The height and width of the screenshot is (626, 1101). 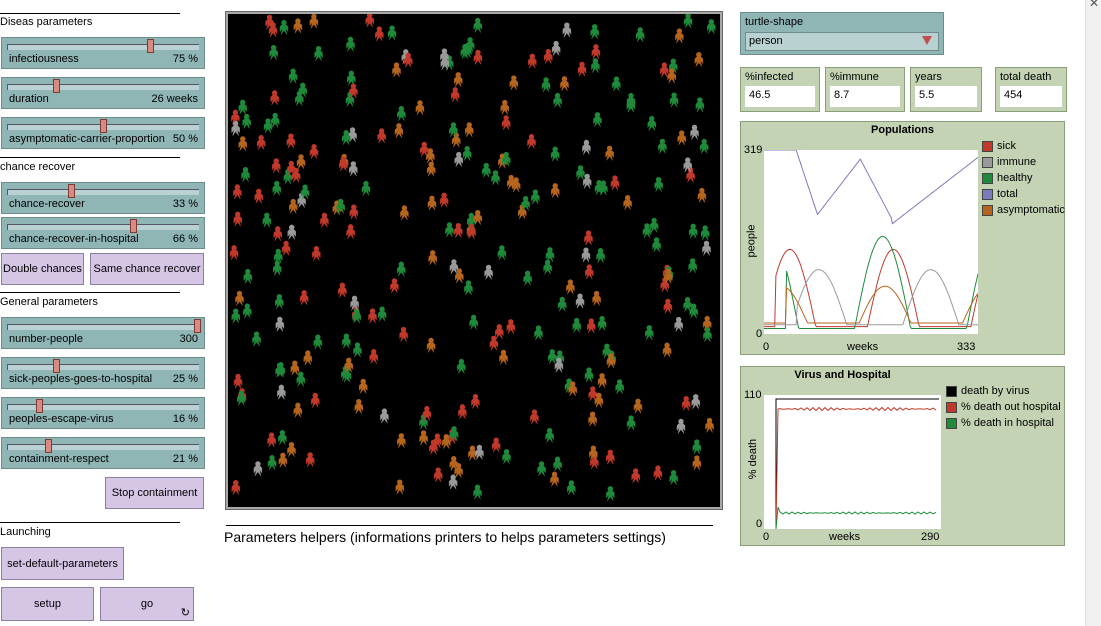 I want to click on chooser-select: person, so click(x=842, y=41).